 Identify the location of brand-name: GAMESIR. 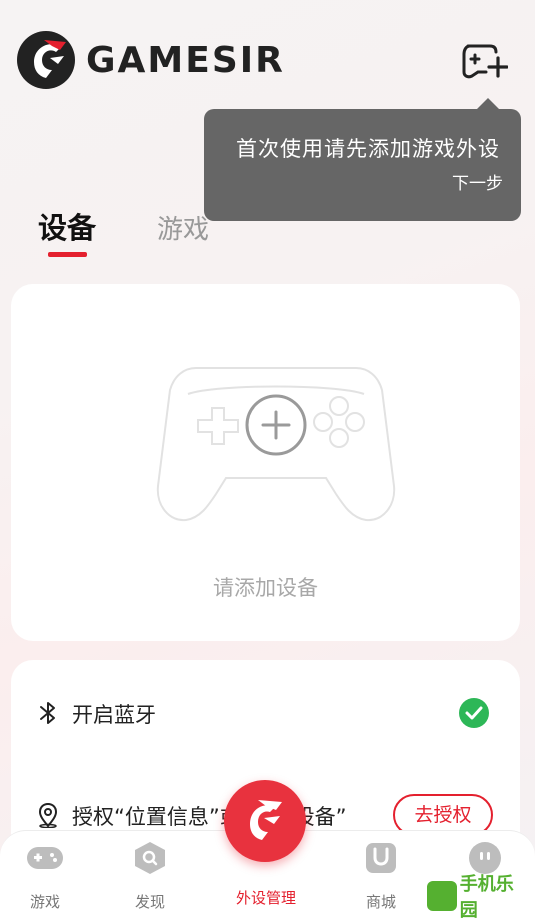
(185, 60).